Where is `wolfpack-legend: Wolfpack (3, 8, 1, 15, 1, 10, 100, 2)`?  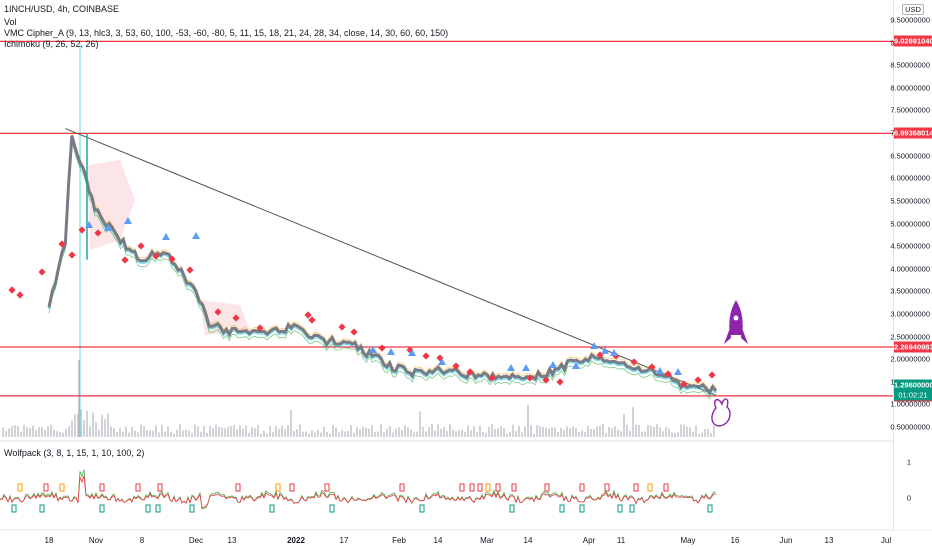 wolfpack-legend: Wolfpack (3, 8, 1, 15, 1, 10, 100, 2) is located at coordinates (74, 453).